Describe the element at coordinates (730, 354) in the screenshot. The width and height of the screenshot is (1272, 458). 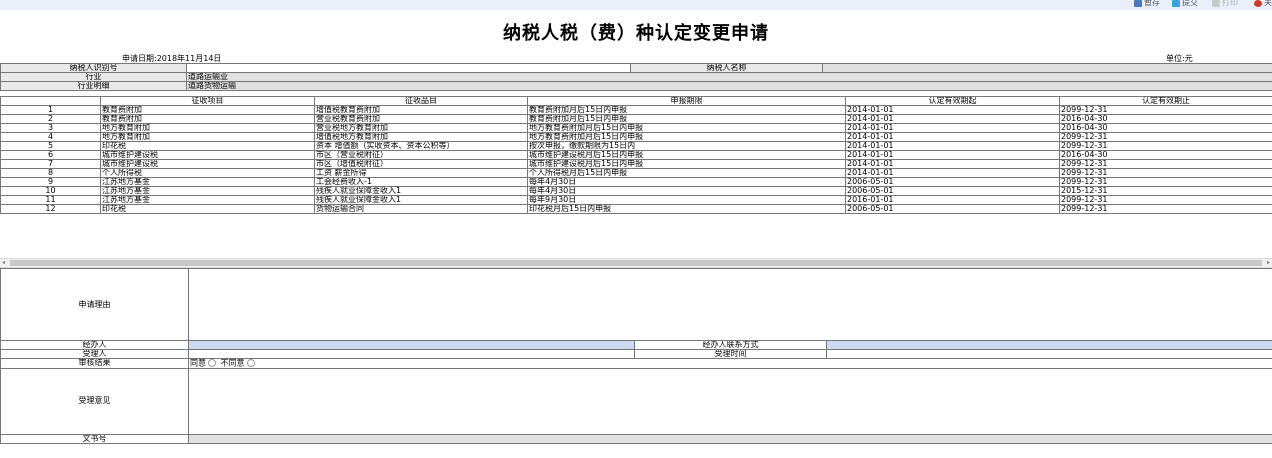
I see `accept-time-label: 受理时间` at that location.